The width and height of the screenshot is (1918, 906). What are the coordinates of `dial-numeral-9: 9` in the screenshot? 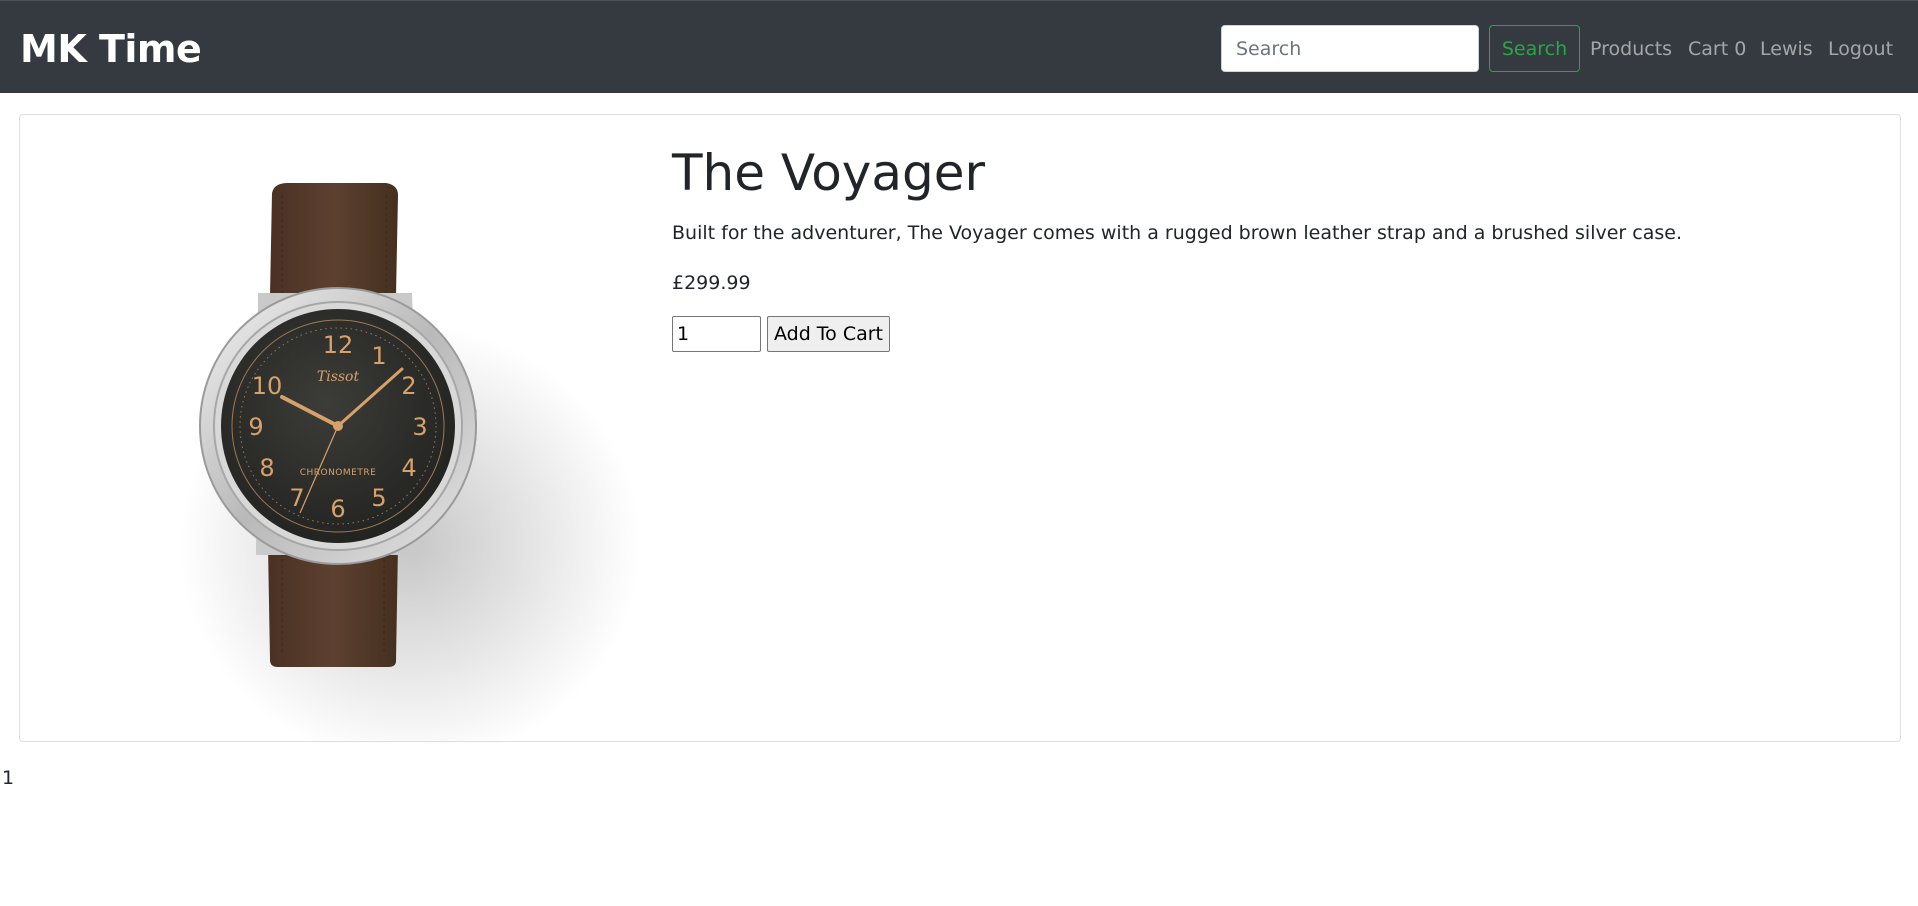 It's located at (255, 427).